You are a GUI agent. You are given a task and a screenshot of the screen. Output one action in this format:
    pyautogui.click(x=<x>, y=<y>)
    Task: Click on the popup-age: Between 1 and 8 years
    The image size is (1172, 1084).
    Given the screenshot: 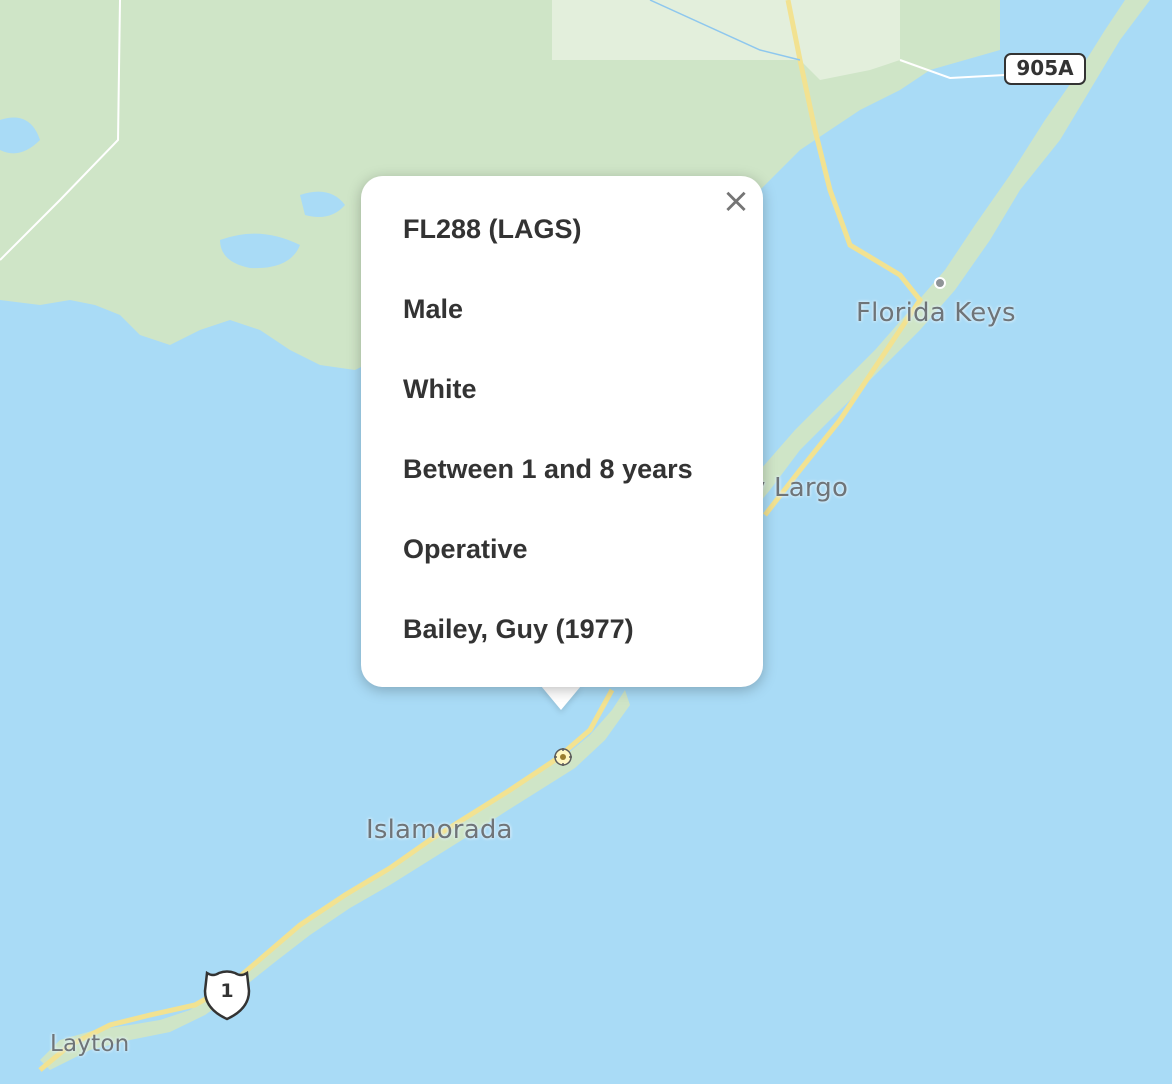 What is the action you would take?
    pyautogui.click(x=548, y=469)
    